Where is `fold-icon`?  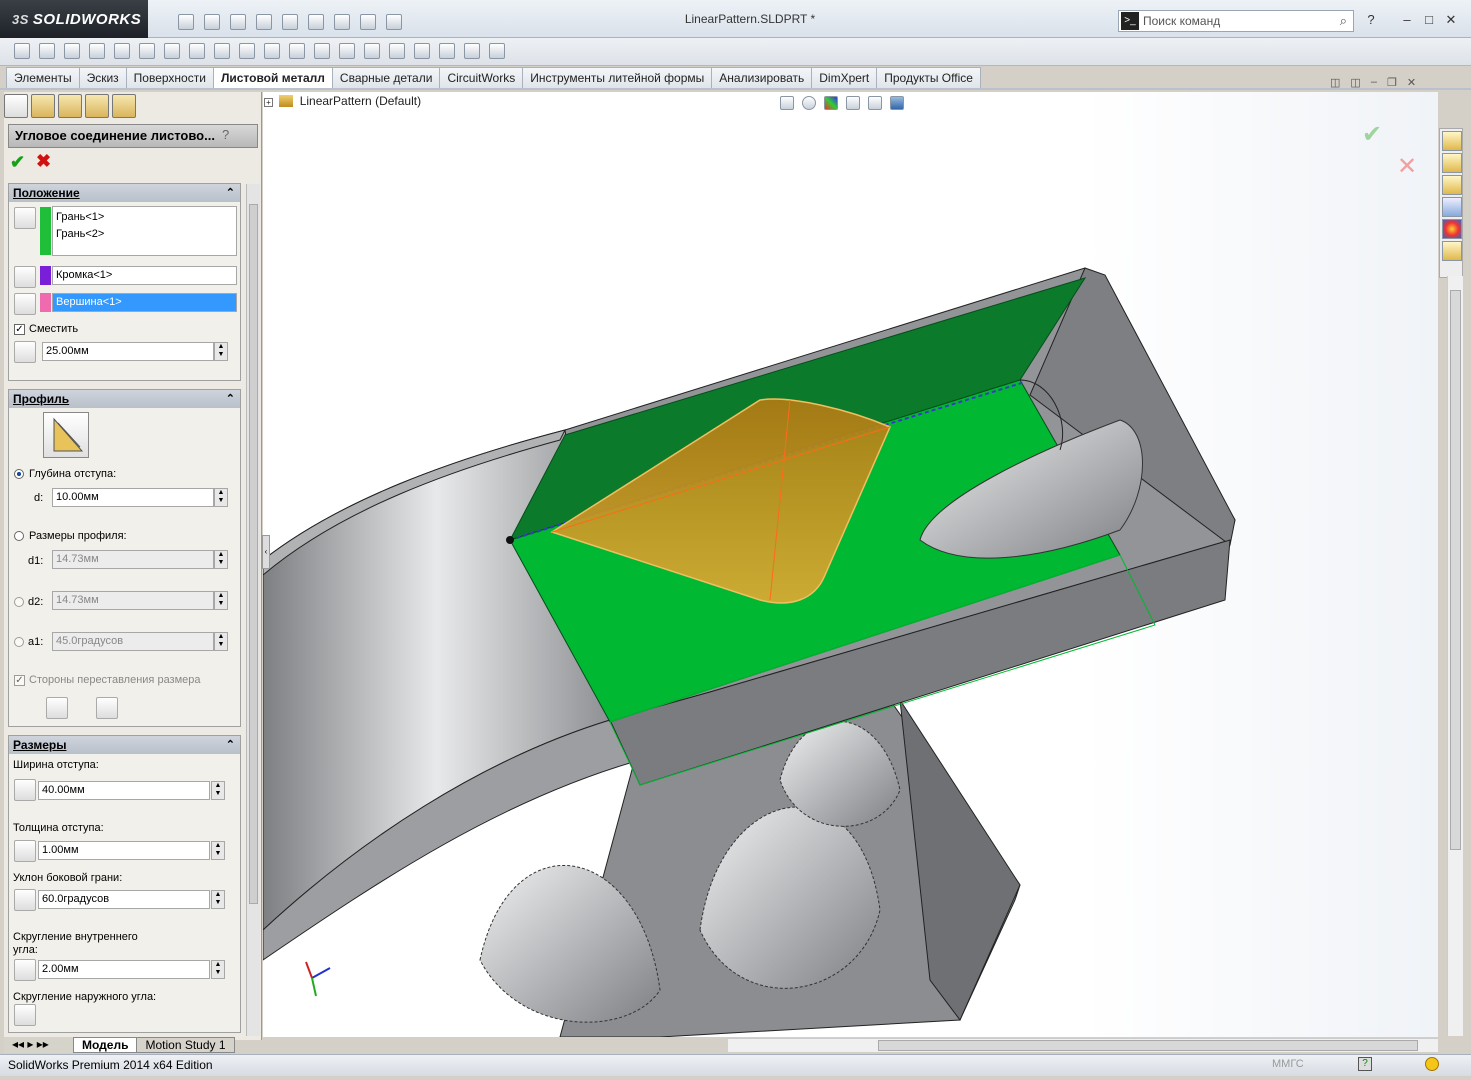
fold-icon is located at coordinates (397, 51).